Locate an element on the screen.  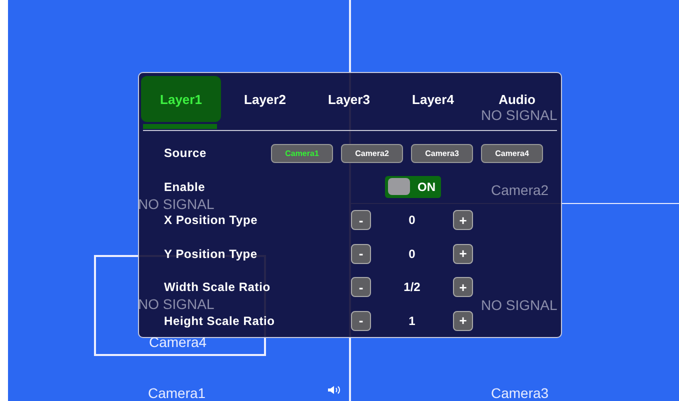
tab: Layer2 is located at coordinates (265, 99).